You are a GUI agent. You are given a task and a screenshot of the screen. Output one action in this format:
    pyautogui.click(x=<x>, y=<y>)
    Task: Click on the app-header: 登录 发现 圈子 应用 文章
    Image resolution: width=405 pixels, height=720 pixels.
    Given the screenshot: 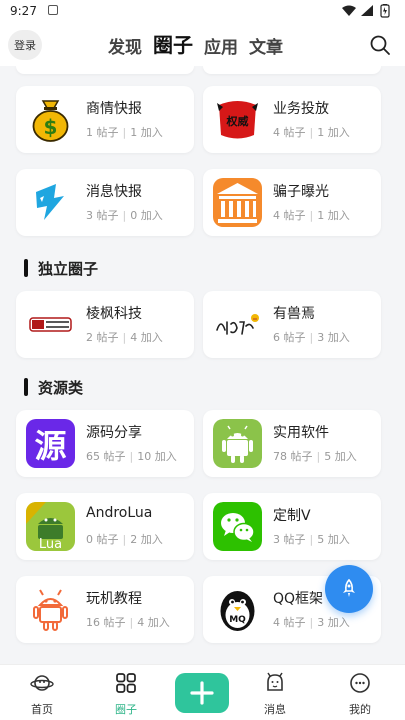 What is the action you would take?
    pyautogui.click(x=202, y=45)
    